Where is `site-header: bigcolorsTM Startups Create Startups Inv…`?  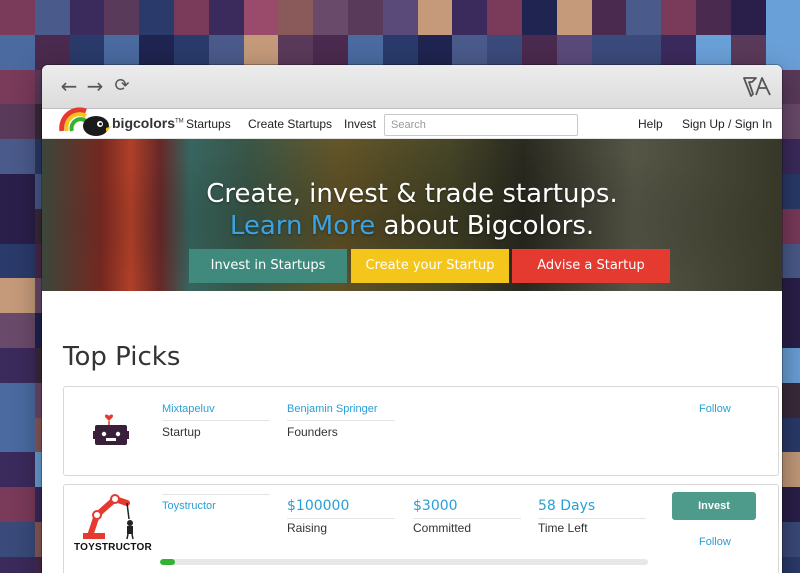
site-header: bigcolorsTM Startups Create Startups Inv… is located at coordinates (412, 123).